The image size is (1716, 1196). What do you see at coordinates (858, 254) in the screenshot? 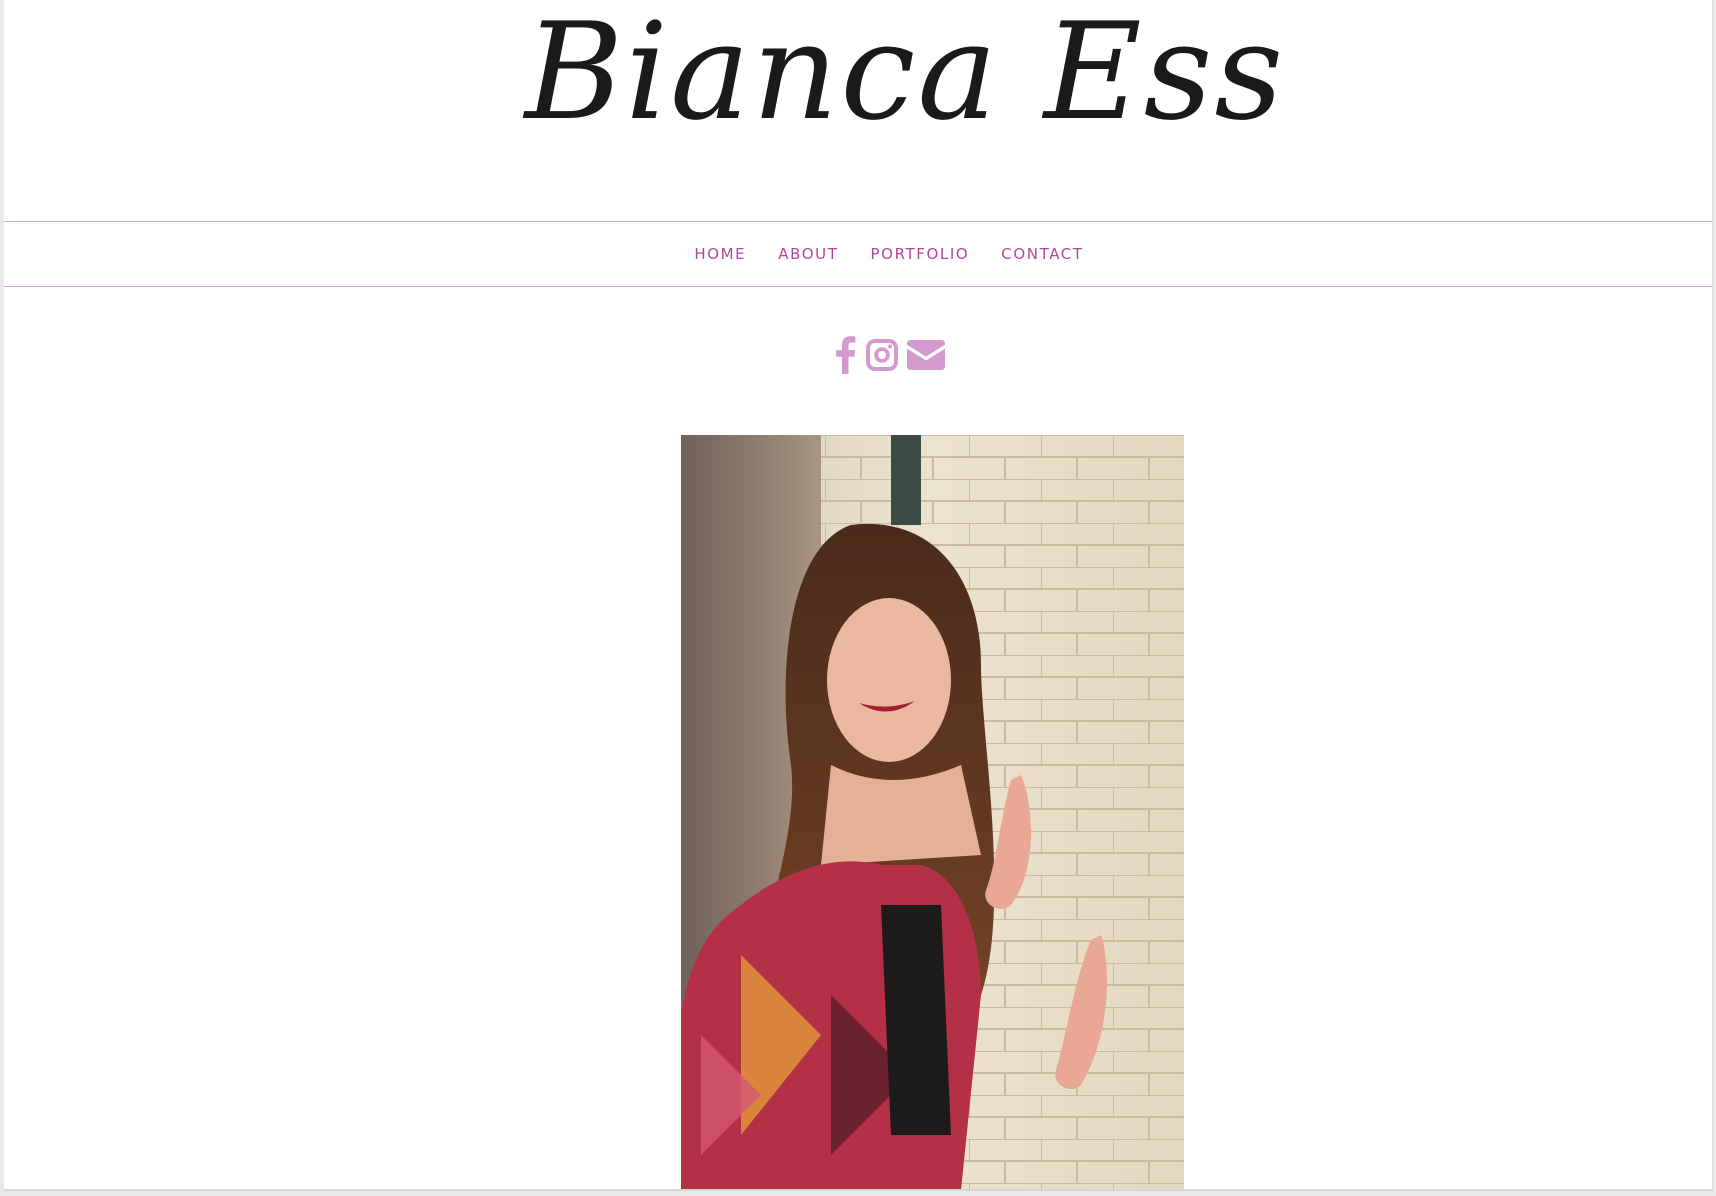
I see `main-nav: HOME ABOUT PORTFOLIO CONTACT` at bounding box center [858, 254].